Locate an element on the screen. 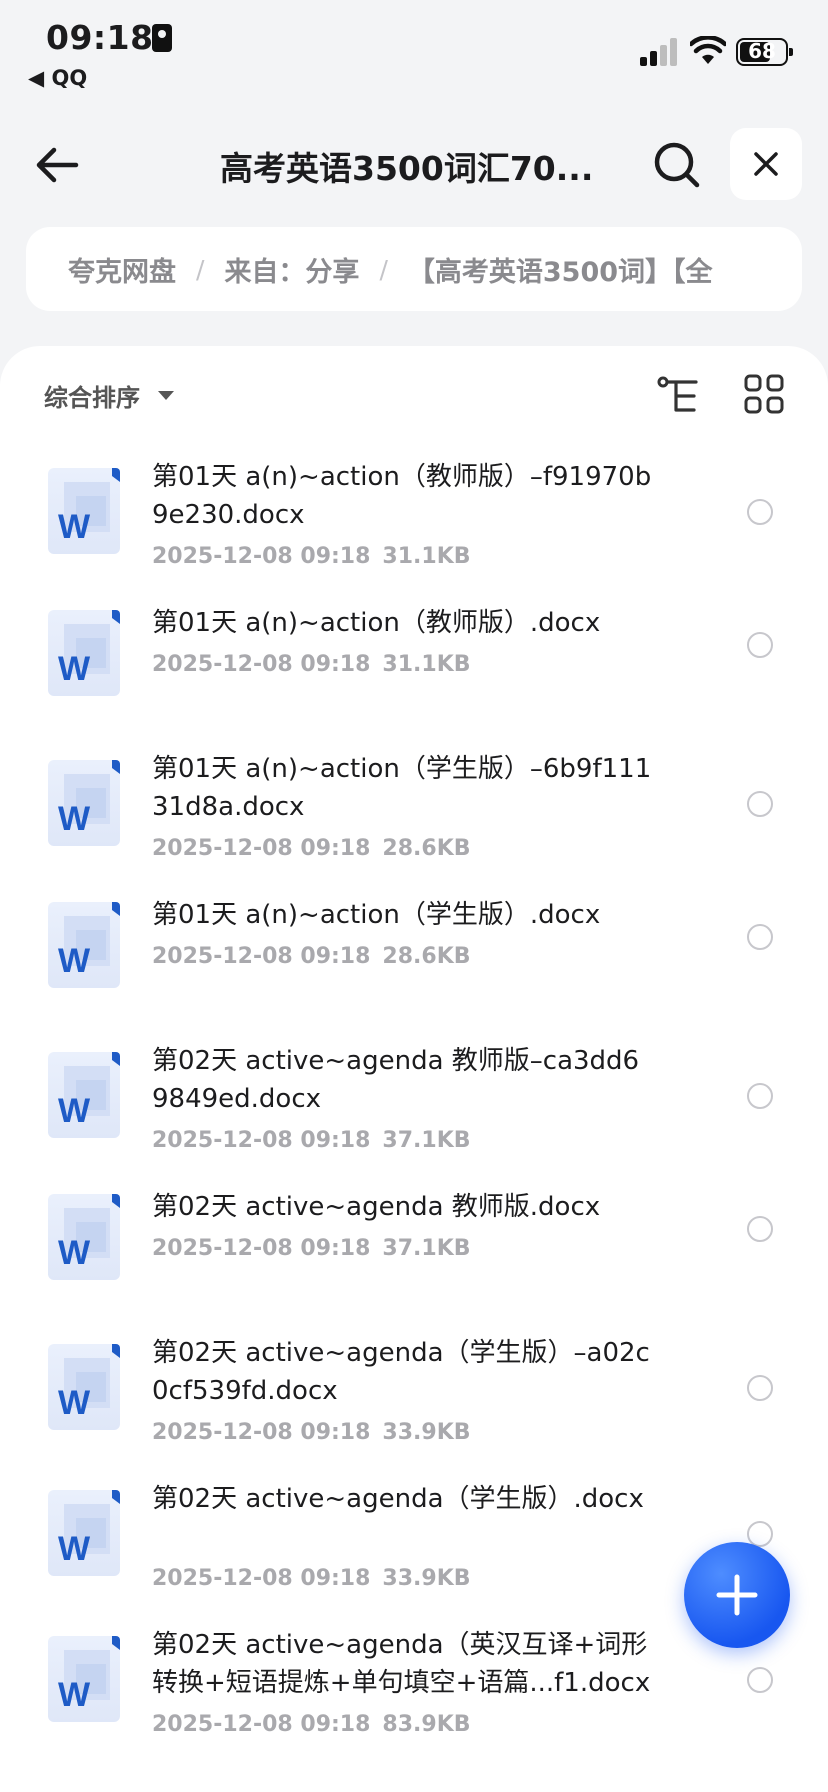  battery-level: 68 is located at coordinates (762, 51).